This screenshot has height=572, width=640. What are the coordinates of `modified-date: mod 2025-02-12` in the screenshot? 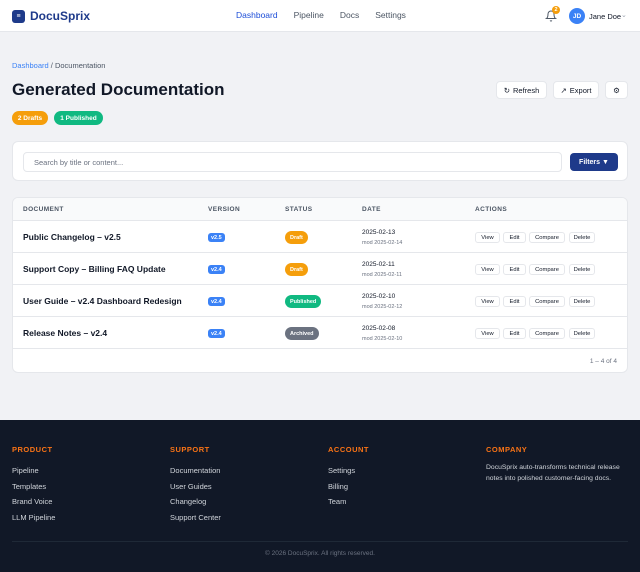 It's located at (382, 307).